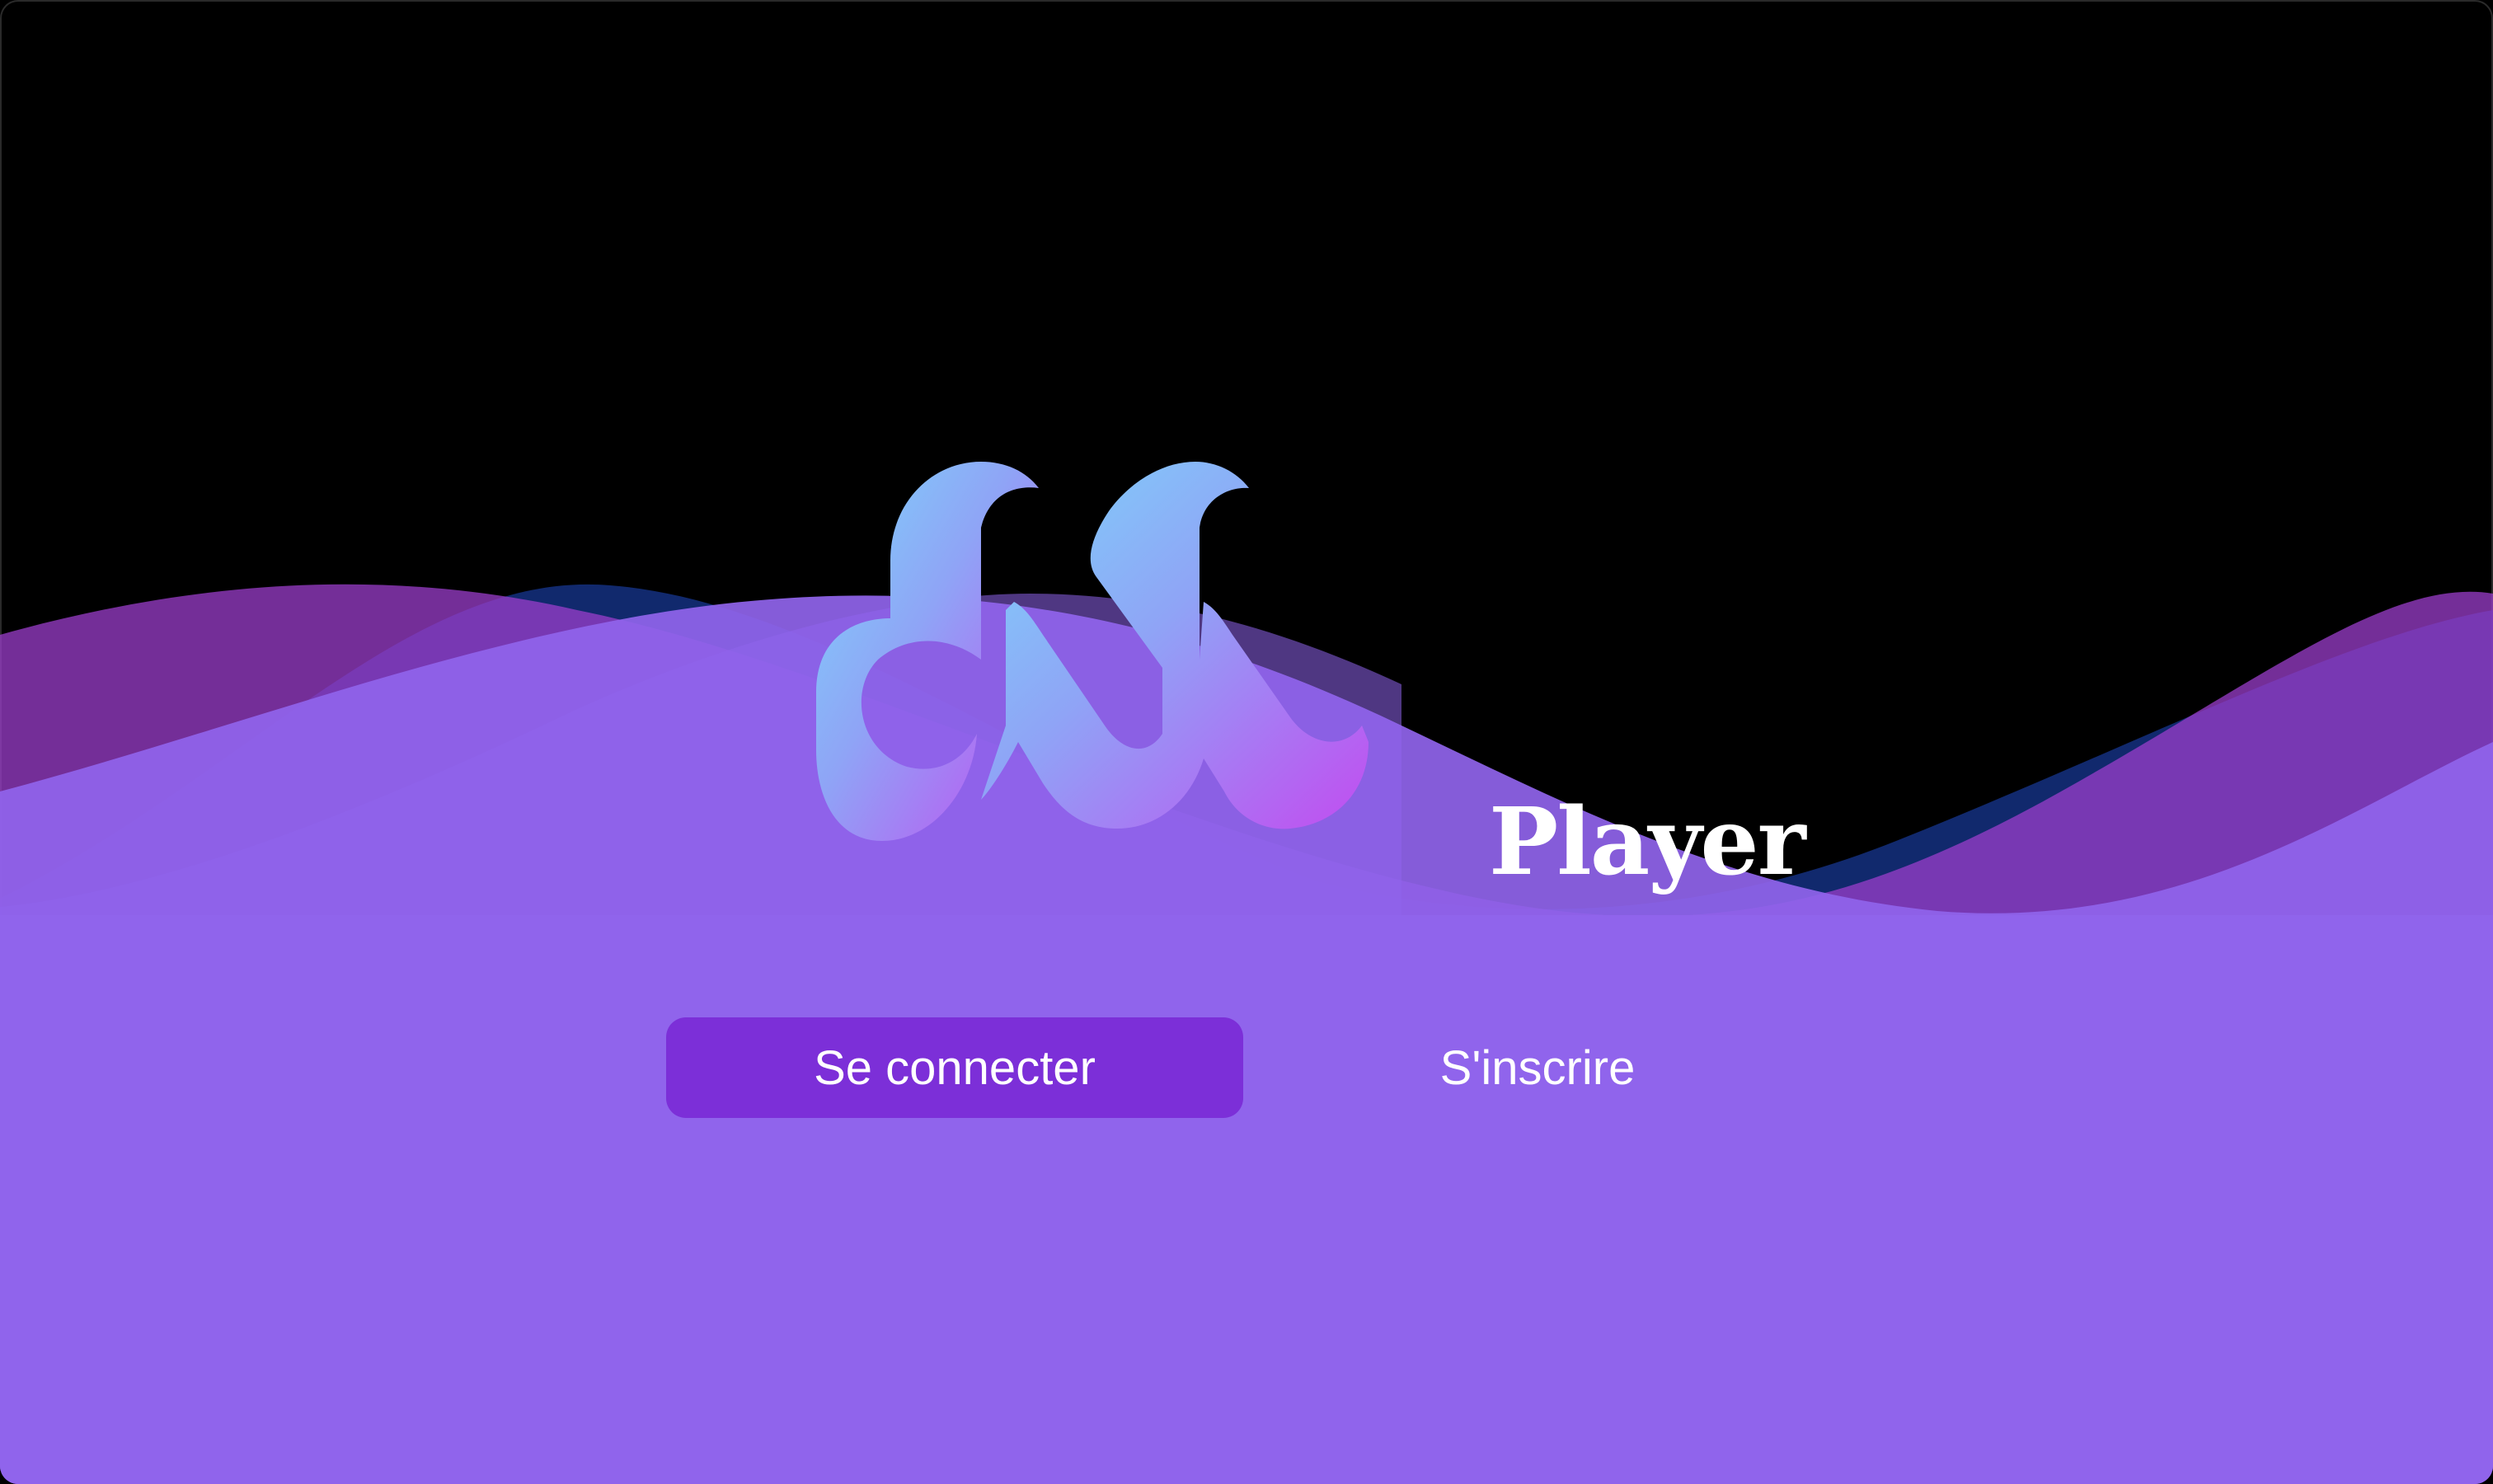 This screenshot has height=1484, width=2493. Describe the element at coordinates (1092, 651) in the screenshot. I see `dm-wave-logo-icon` at that location.